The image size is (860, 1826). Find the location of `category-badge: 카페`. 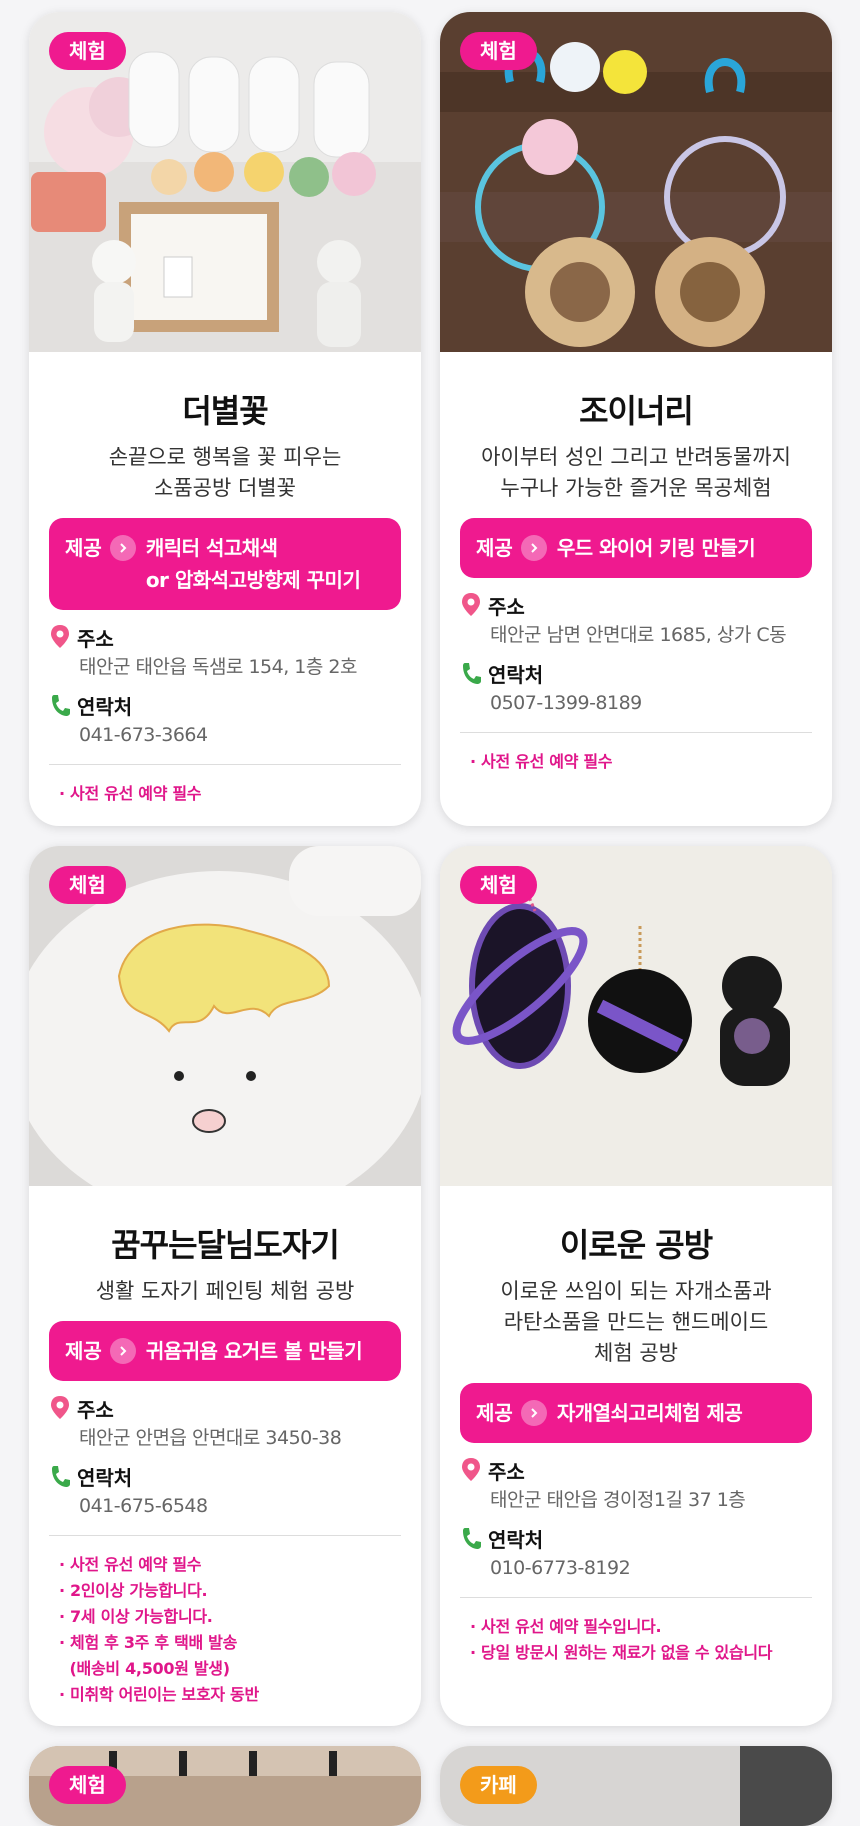

category-badge: 카페 is located at coordinates (498, 1785).